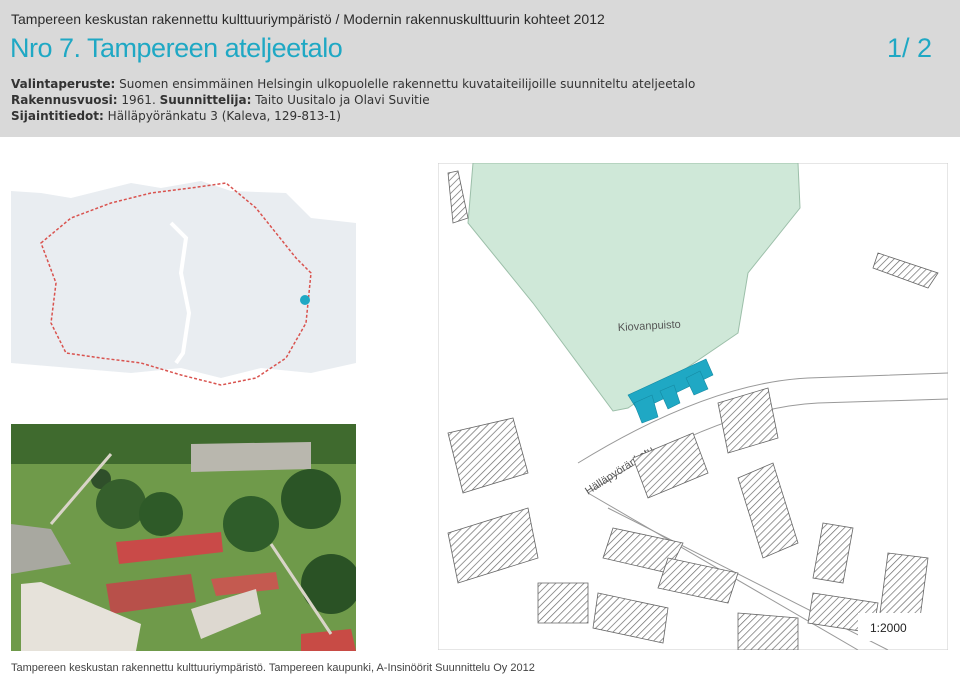  Describe the element at coordinates (888, 628) in the screenshot. I see `map-scale: 1:2000` at that location.